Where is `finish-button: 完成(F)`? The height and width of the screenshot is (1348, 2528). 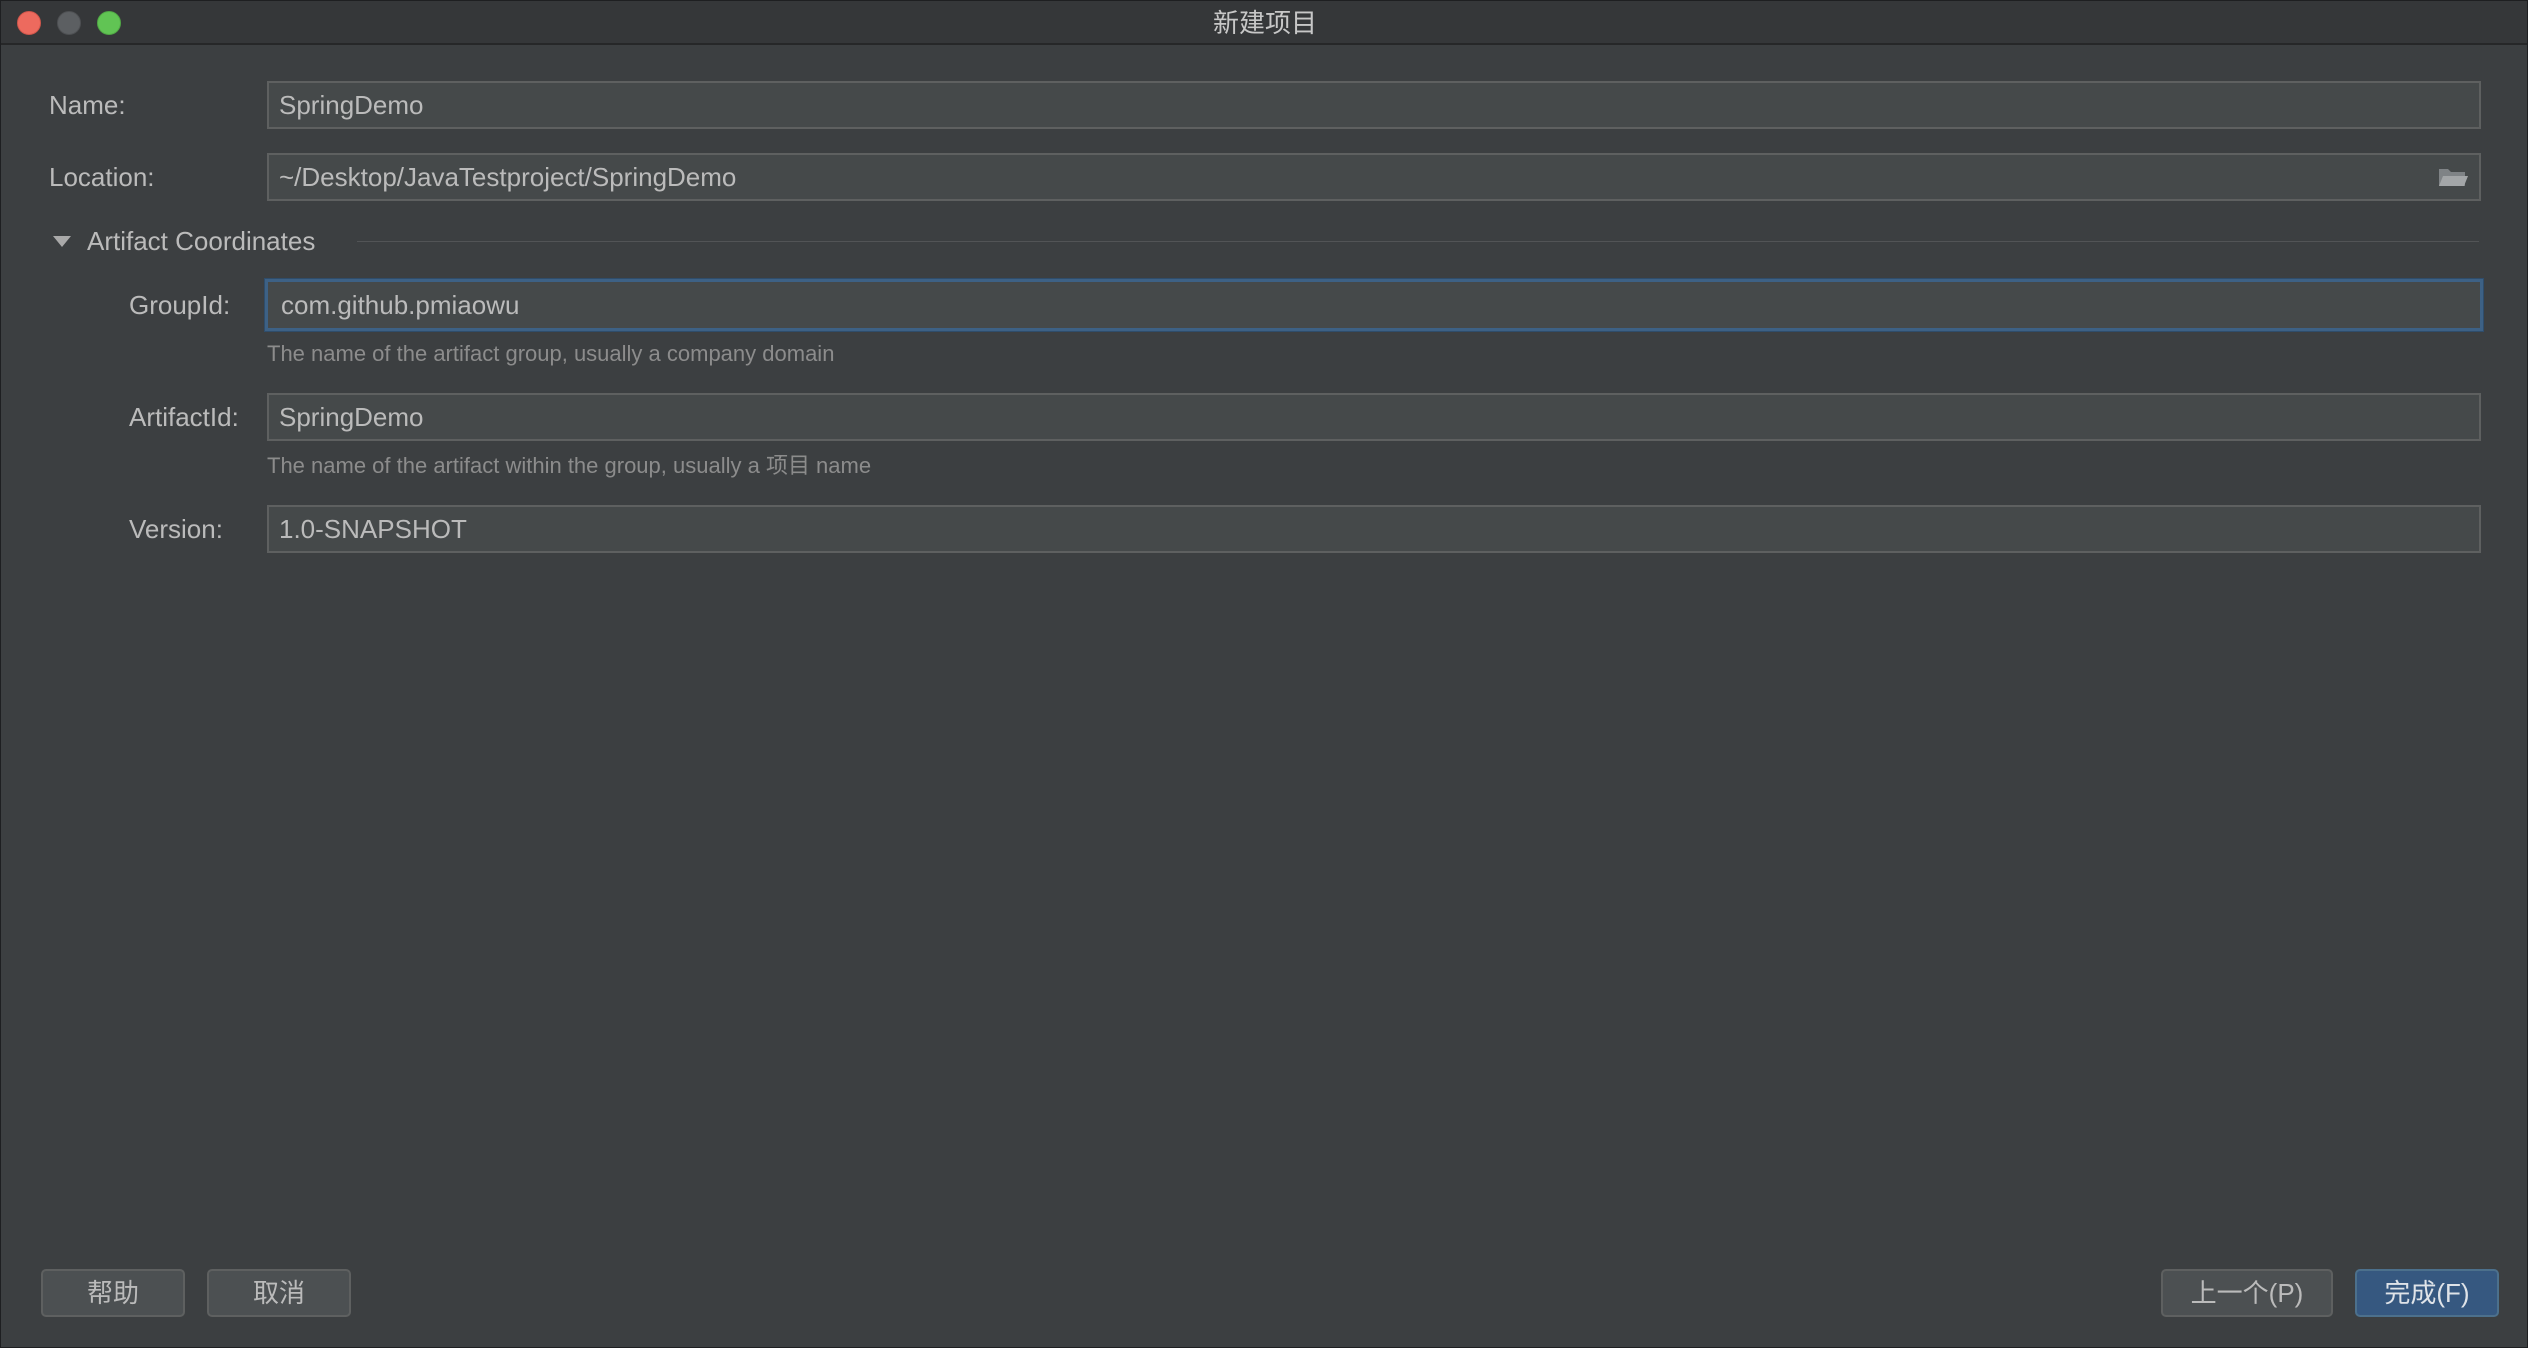
finish-button: 完成(F) is located at coordinates (2427, 1293).